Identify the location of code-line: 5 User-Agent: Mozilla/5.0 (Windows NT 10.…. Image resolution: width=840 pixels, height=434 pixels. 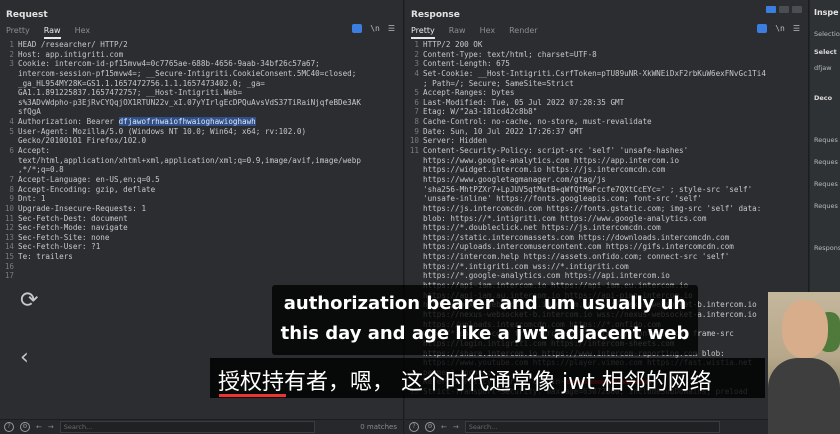
(201, 132).